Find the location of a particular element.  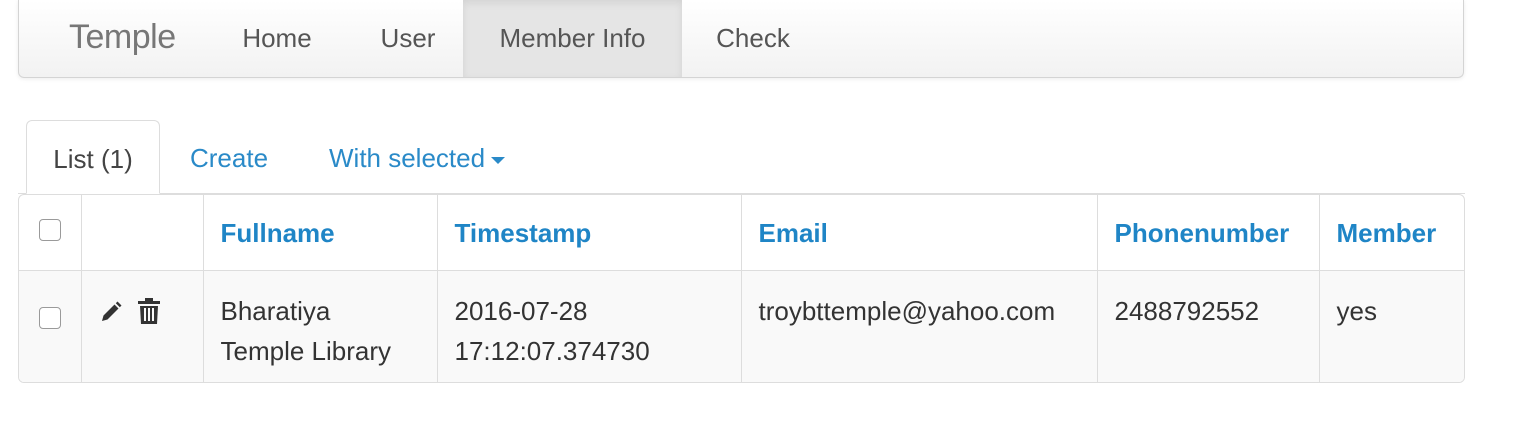

nav-item-member-info: Member Info is located at coordinates (572, 38).